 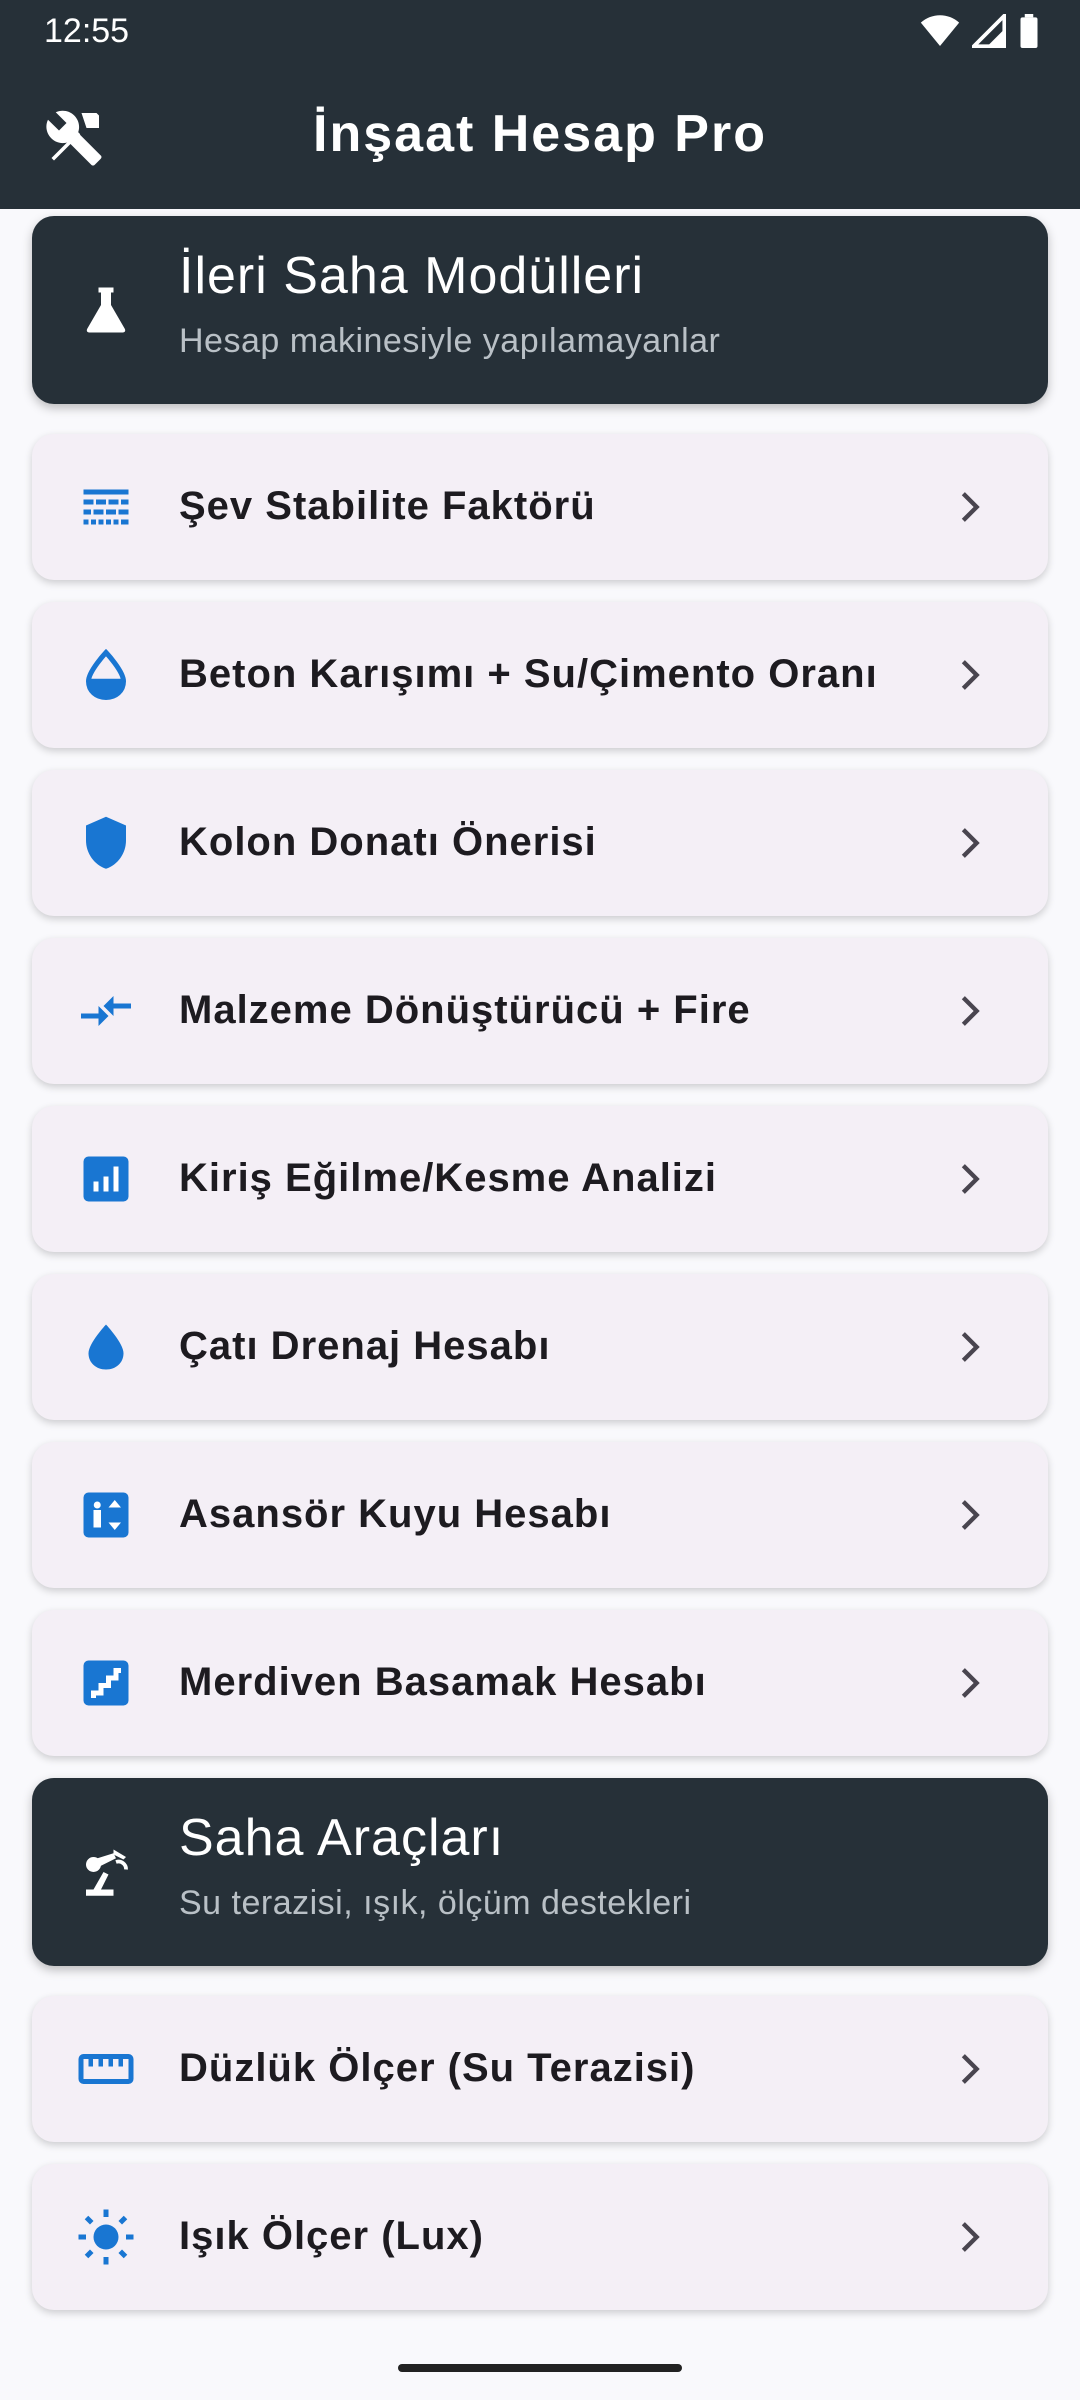 What do you see at coordinates (106, 842) in the screenshot?
I see `shield-icon` at bounding box center [106, 842].